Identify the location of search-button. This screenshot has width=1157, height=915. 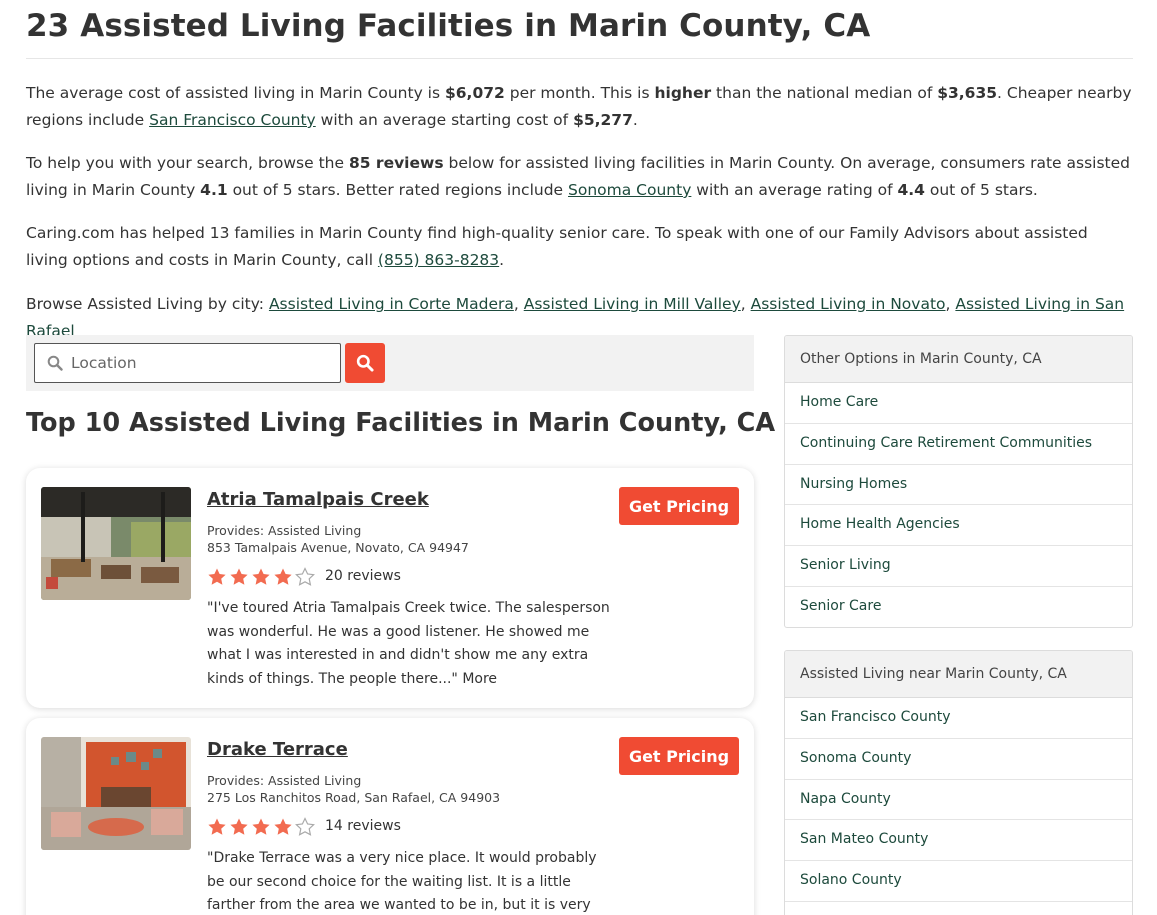
(365, 363).